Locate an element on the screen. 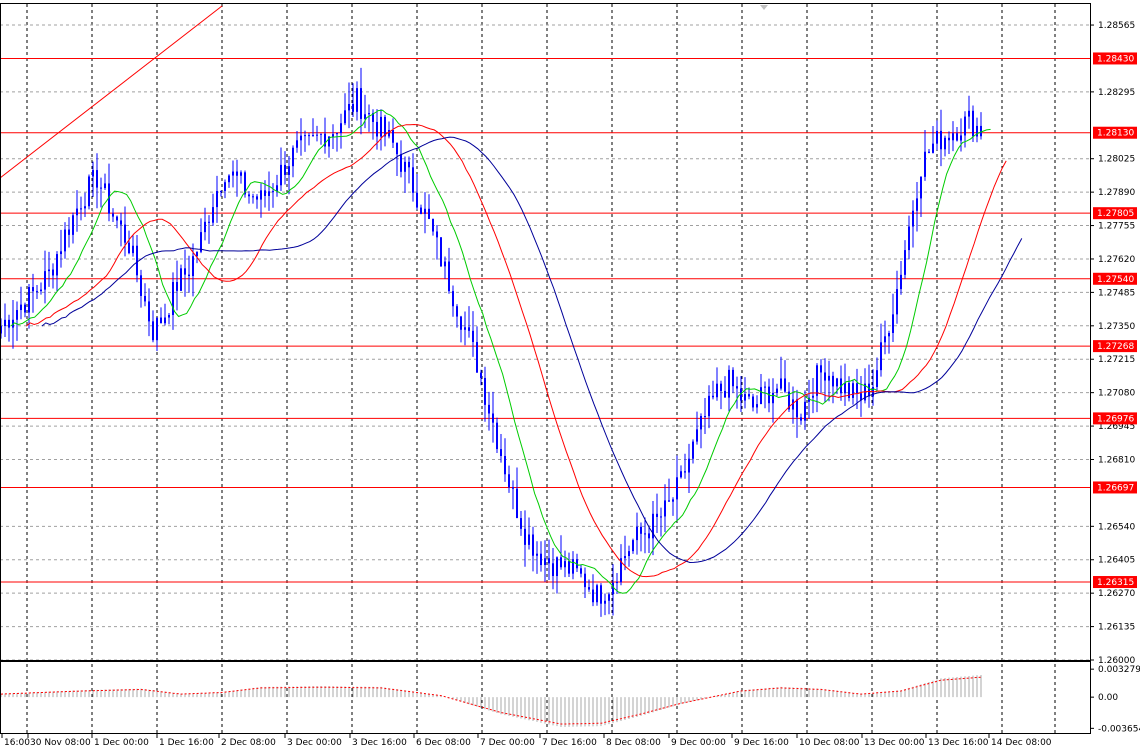 Image resolution: width=1140 pixels, height=754 pixels. osc-tick-label: 0.00 is located at coordinates (1108, 698).